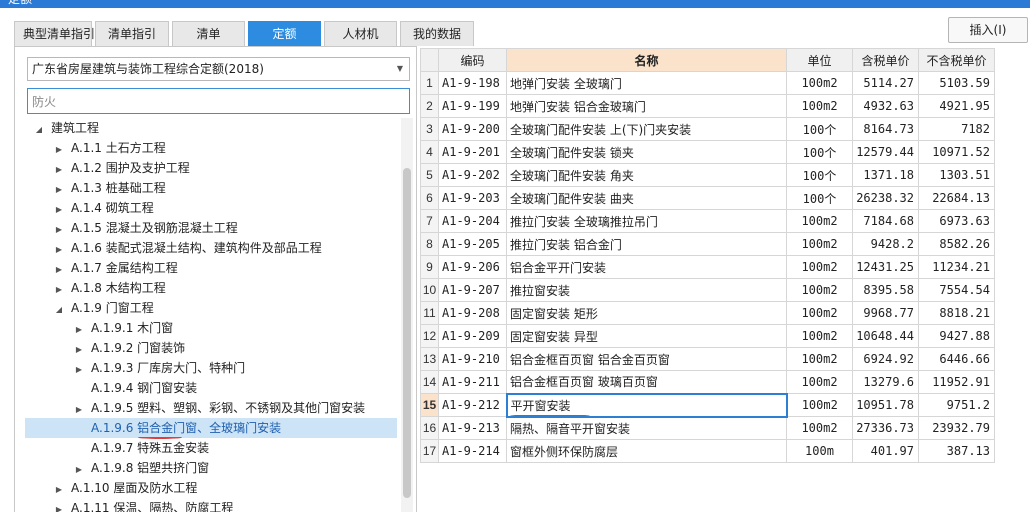 The image size is (1030, 512). I want to click on tree-item: ▶ A.1.3 桩基础工程, so click(211, 188).